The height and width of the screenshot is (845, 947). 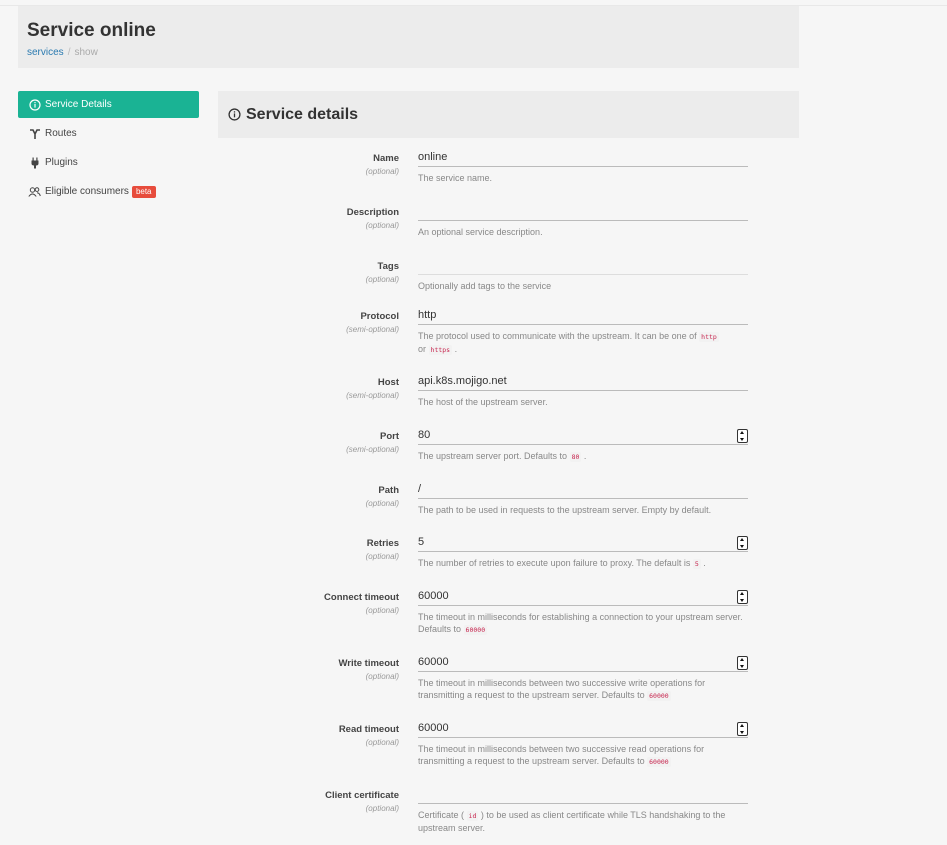 I want to click on breadcrumb-services-link: services, so click(x=45, y=52).